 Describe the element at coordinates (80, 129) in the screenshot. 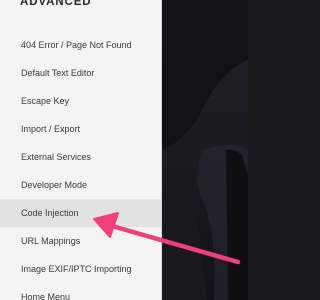

I see `nav-item-import-export: Import / Export` at that location.